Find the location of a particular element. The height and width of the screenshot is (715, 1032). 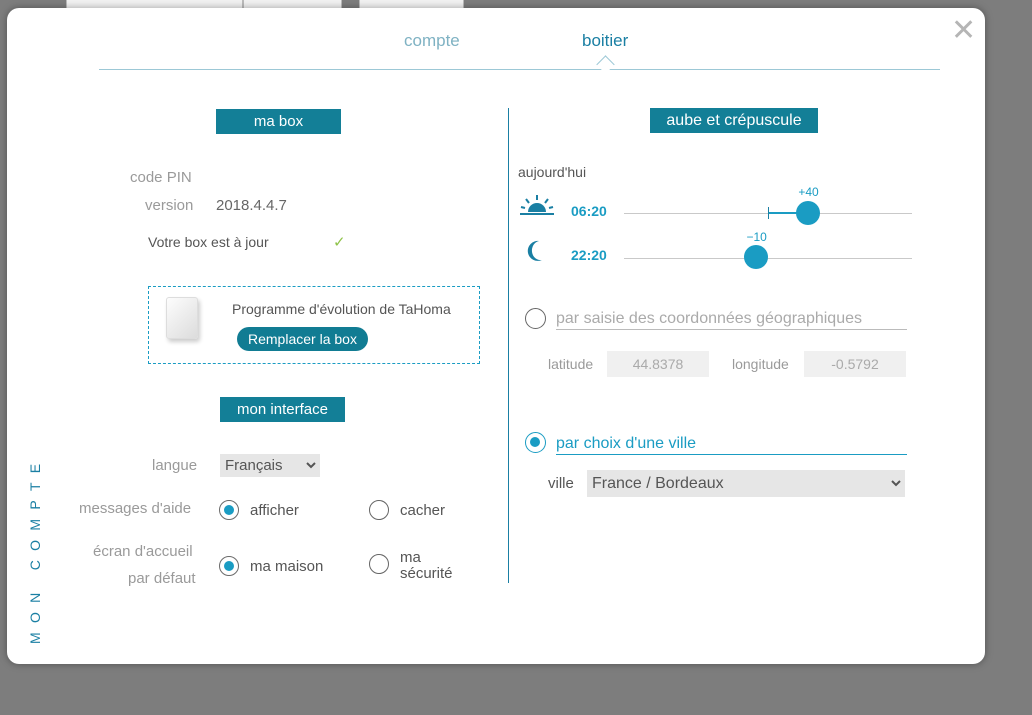

update-status: Votre box est à jour is located at coordinates (208, 242).